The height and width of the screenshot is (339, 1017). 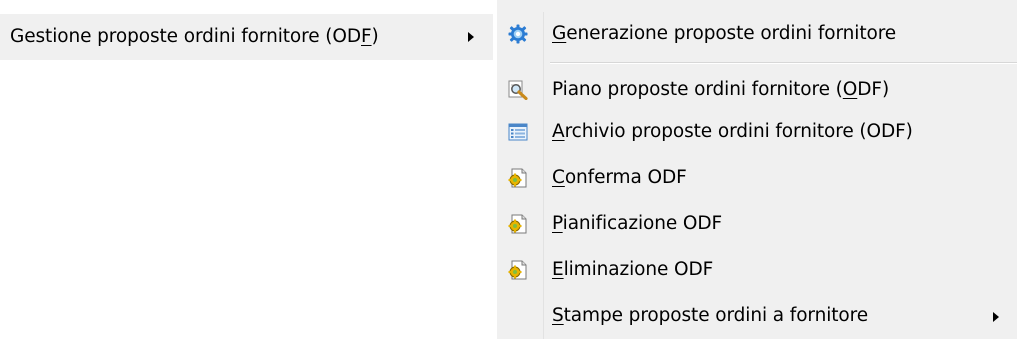 What do you see at coordinates (757, 178) in the screenshot?
I see `menu-item-conferma-odf: Conferma ODF` at bounding box center [757, 178].